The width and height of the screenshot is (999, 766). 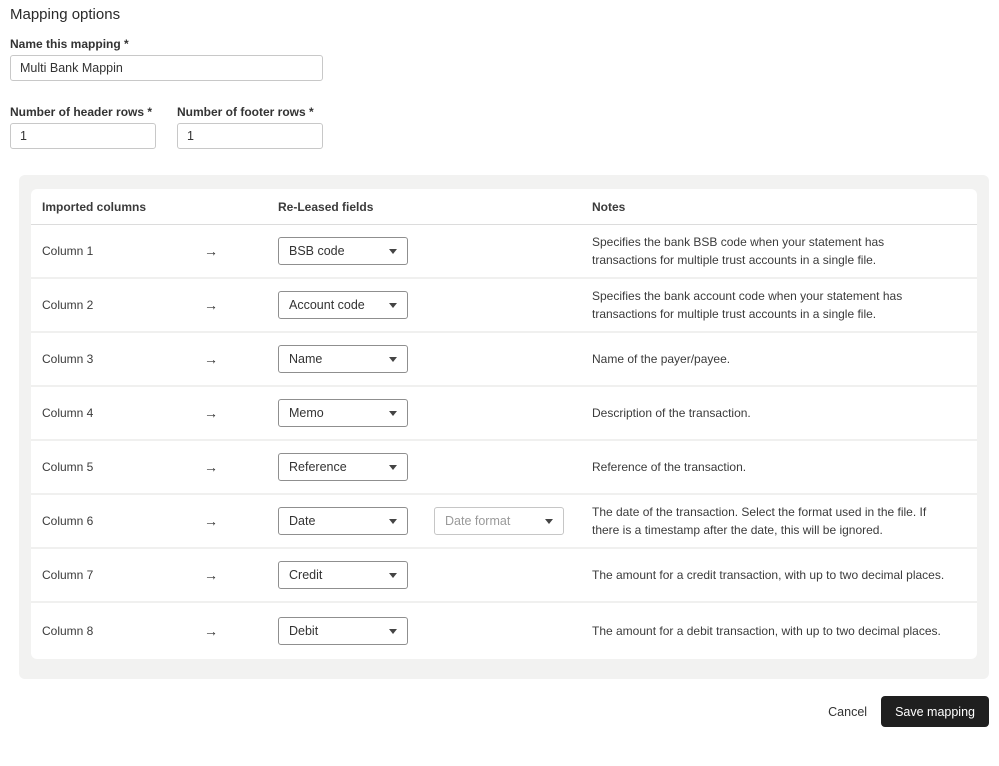 I want to click on header-fields: Re-Leased fields, so click(x=326, y=206).